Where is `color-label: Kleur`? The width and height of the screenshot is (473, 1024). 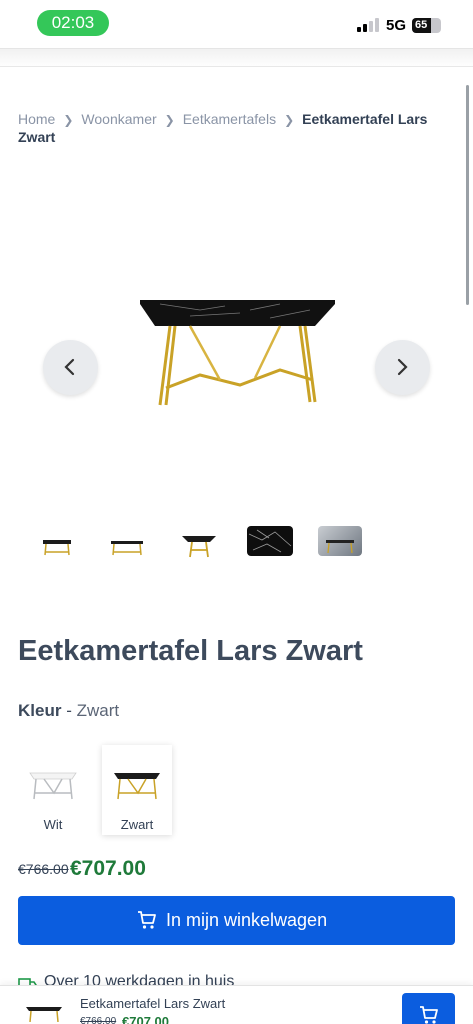
color-label: Kleur is located at coordinates (40, 710).